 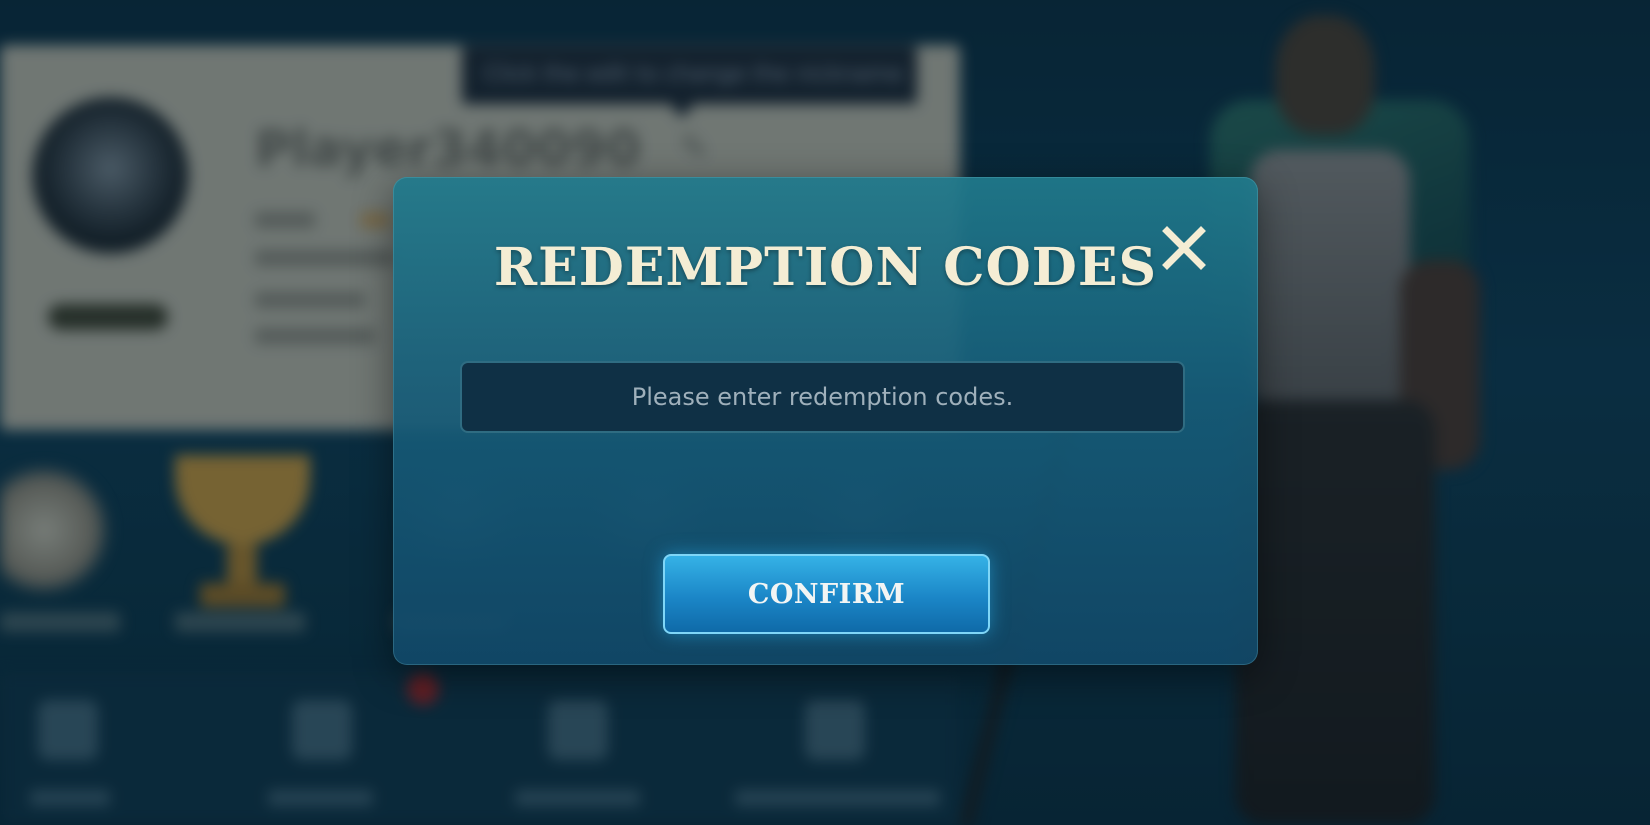 I want to click on dialog-title: REDEMPTION CODES, so click(x=825, y=267).